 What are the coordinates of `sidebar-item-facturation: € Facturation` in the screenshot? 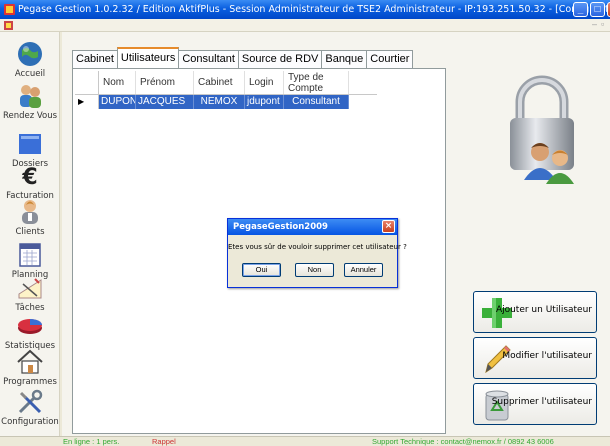 It's located at (30, 181).